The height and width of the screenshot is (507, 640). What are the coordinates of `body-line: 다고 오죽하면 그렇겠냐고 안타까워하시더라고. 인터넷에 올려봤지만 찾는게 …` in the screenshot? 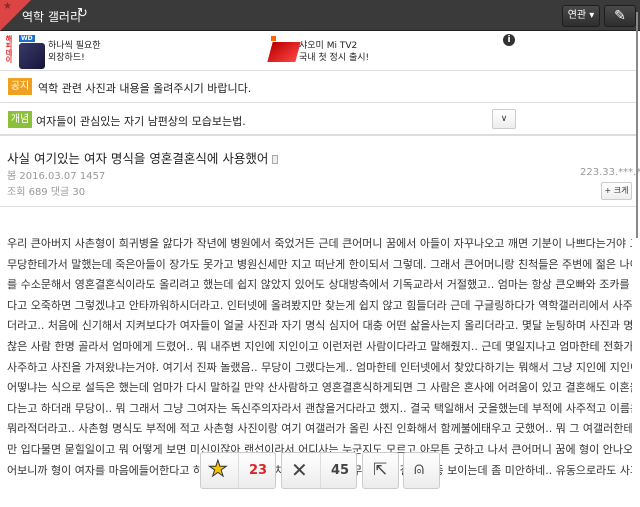 It's located at (319, 305).